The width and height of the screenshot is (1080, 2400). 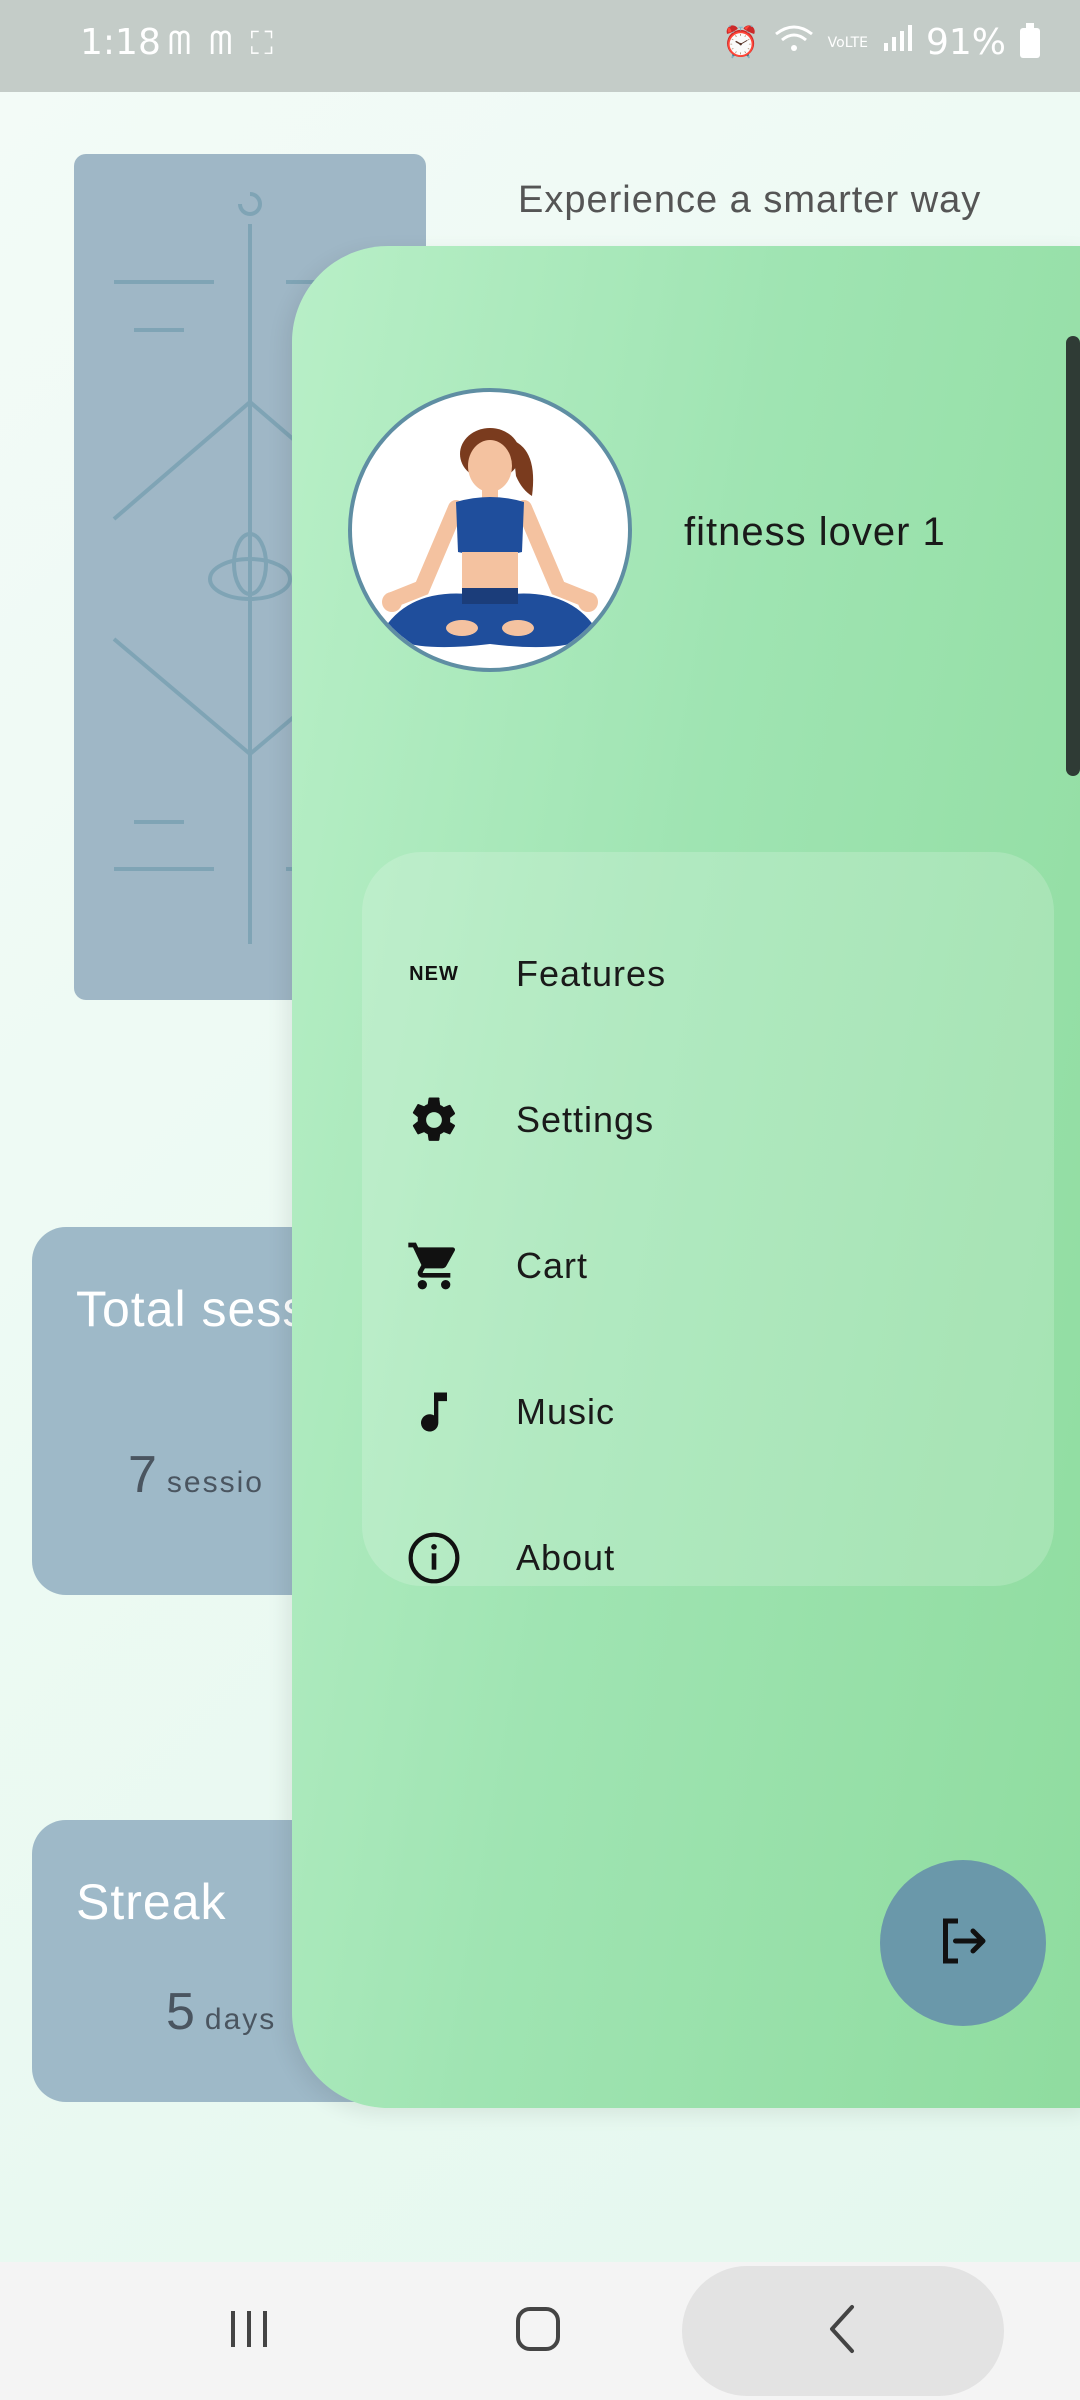 What do you see at coordinates (540, 46) in the screenshot?
I see `status-bar: 1:18 ᗰ ᗰ ⛶ ⏰ VoLTE 91%` at bounding box center [540, 46].